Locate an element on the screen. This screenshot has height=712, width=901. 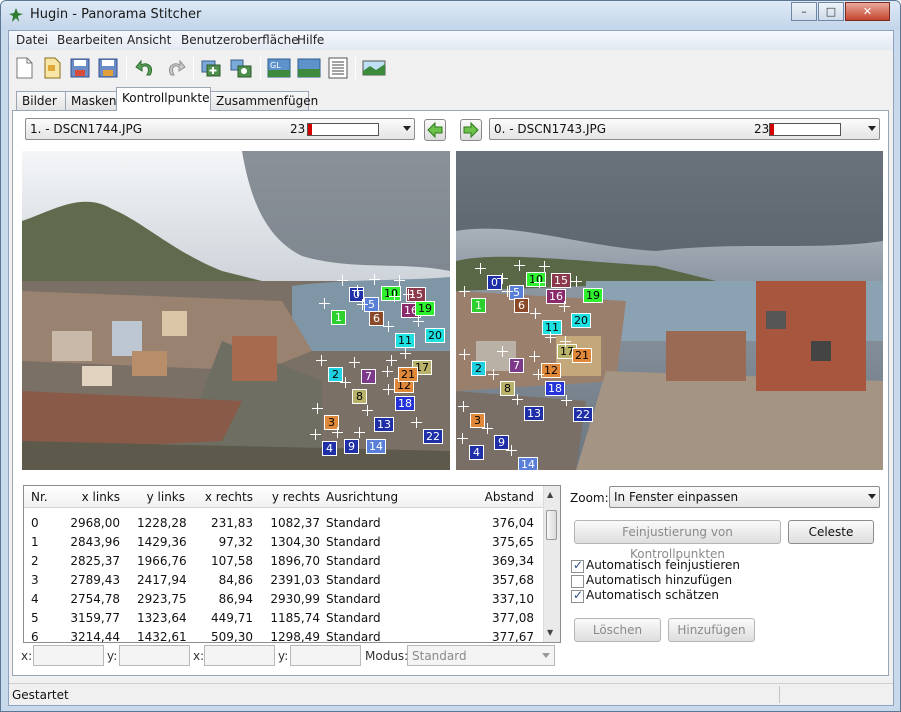
control-point-label: 13 is located at coordinates (384, 424).